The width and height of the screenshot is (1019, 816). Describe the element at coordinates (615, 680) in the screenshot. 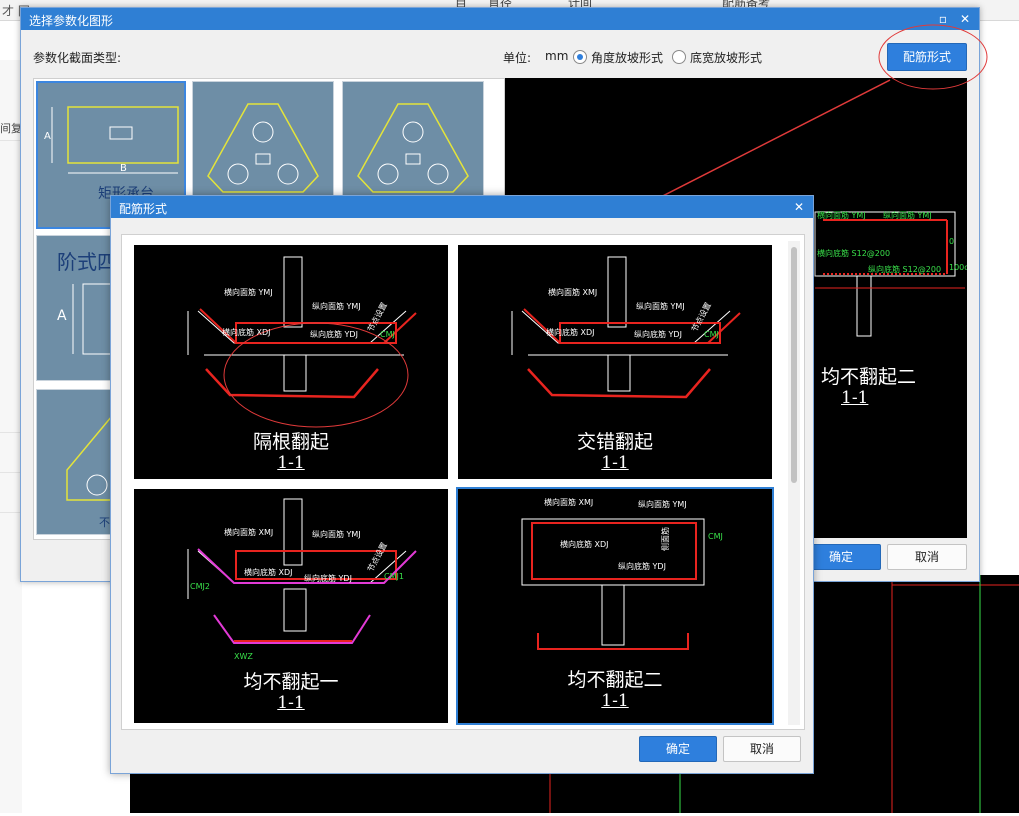

I see `rebar-option-caption: 均不翻起二` at that location.